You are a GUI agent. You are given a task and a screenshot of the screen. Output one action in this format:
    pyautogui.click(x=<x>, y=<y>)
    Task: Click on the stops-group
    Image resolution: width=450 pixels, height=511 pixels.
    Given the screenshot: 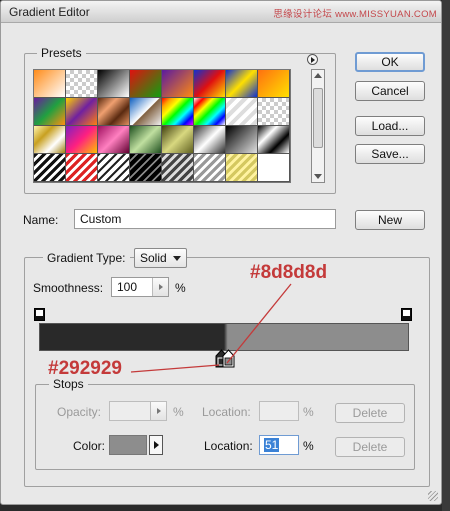 What is the action you would take?
    pyautogui.click(x=225, y=427)
    